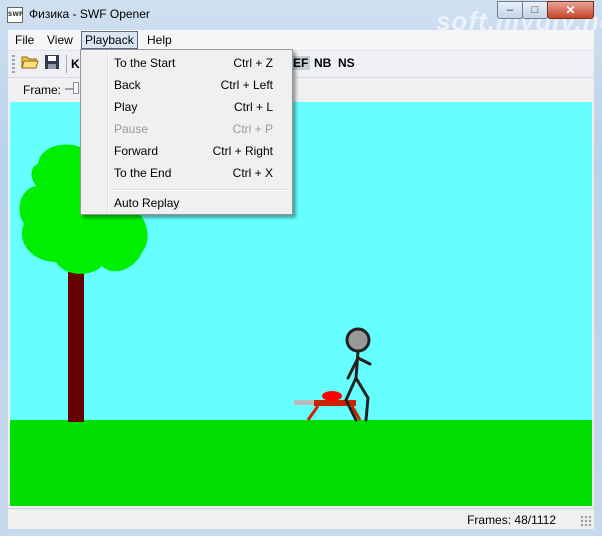 This screenshot has width=602, height=536. Describe the element at coordinates (75, 64) in the screenshot. I see `toolbar-k: K` at that location.